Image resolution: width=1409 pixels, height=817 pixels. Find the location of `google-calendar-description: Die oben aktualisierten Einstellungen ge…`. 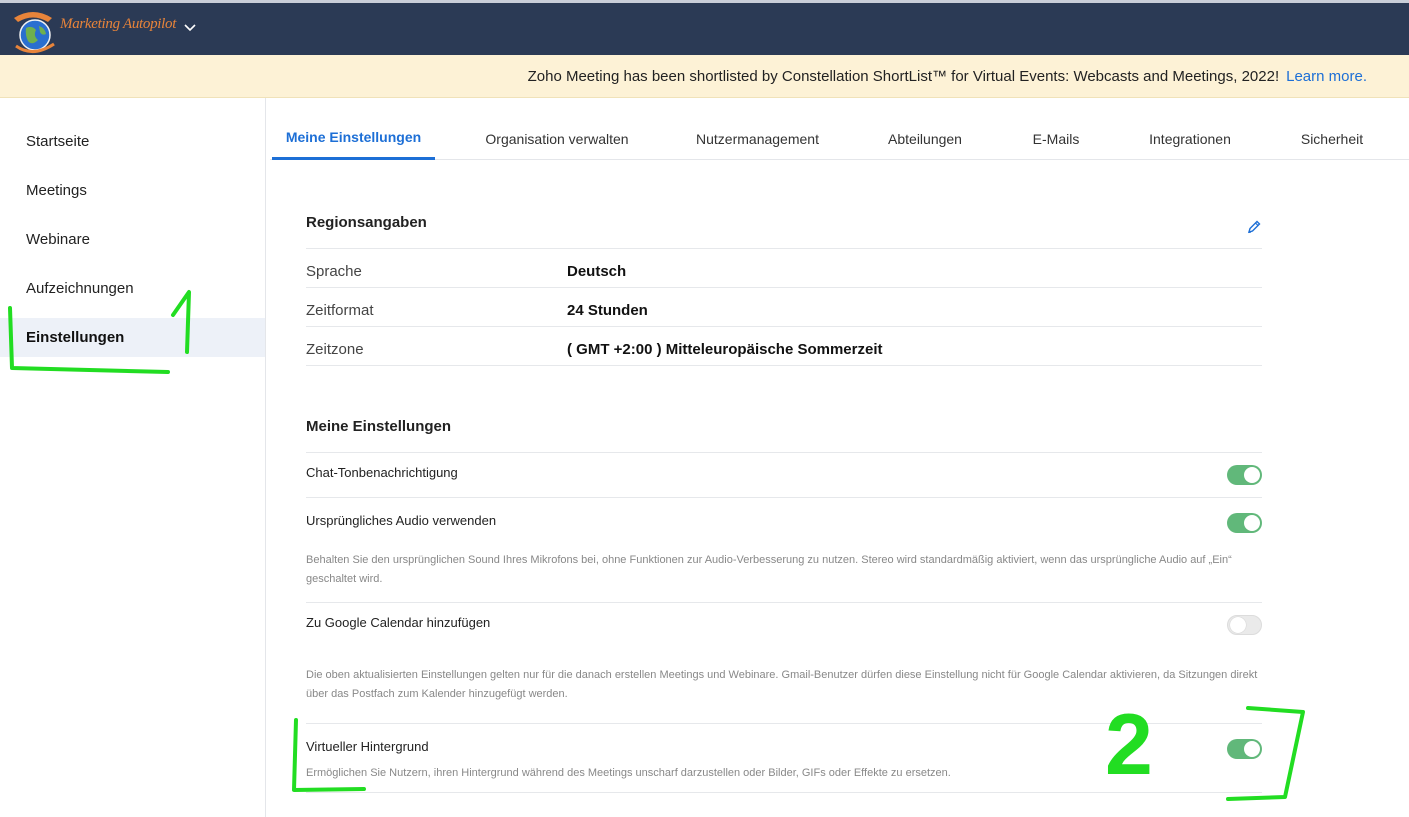

google-calendar-description: Die oben aktualisierten Einstellungen ge… is located at coordinates (782, 684).